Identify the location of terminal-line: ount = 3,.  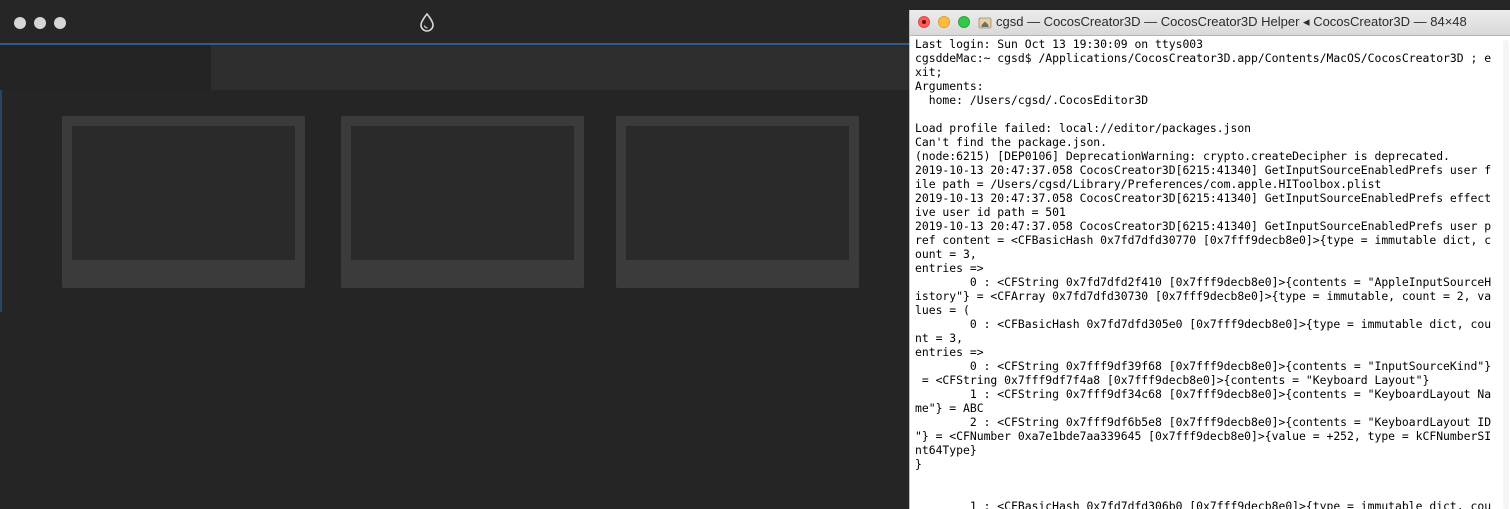
(946, 254).